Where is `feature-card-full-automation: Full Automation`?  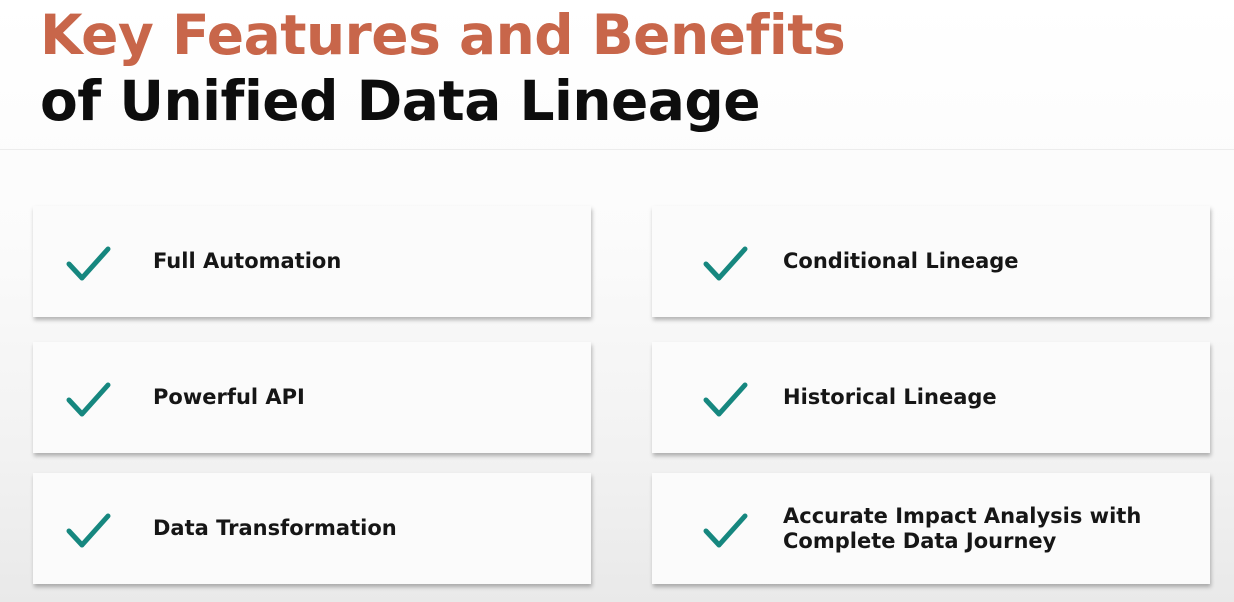 feature-card-full-automation: Full Automation is located at coordinates (312, 261).